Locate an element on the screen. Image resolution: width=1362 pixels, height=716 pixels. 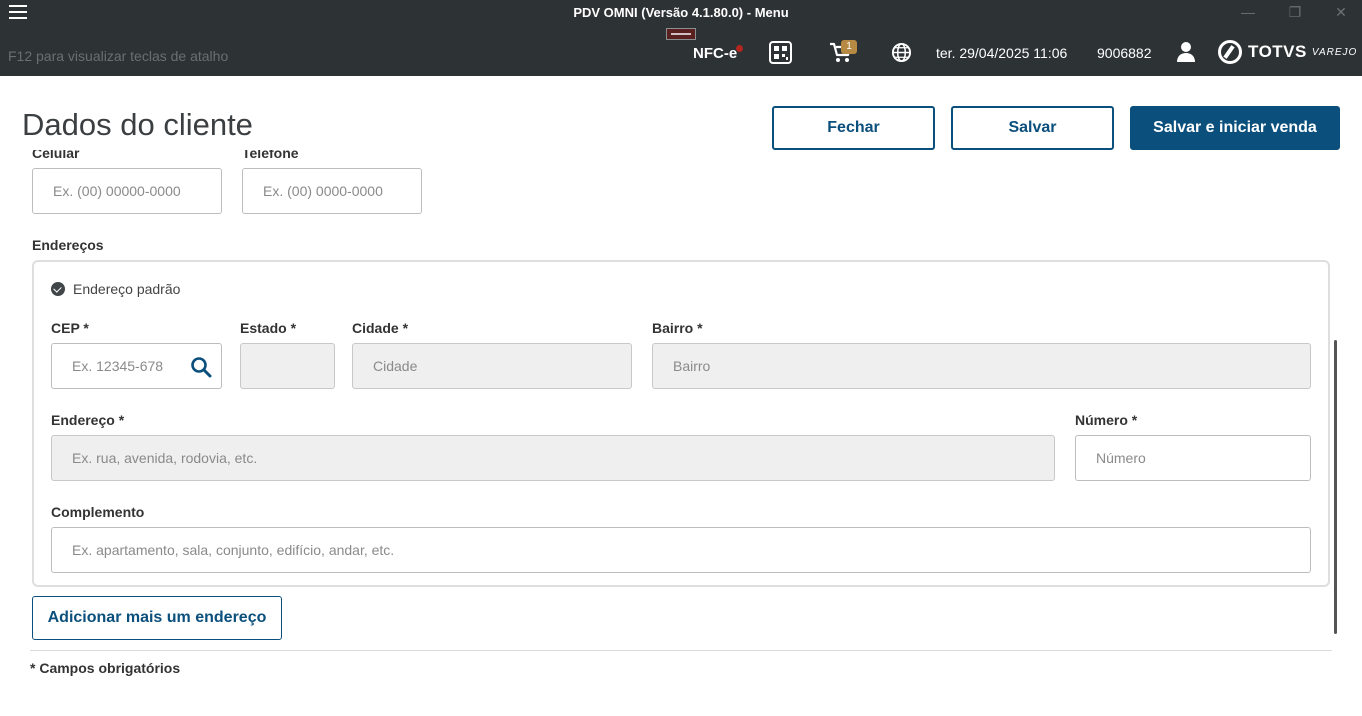
addresses-section-label: Endereços is located at coordinates (68, 245).